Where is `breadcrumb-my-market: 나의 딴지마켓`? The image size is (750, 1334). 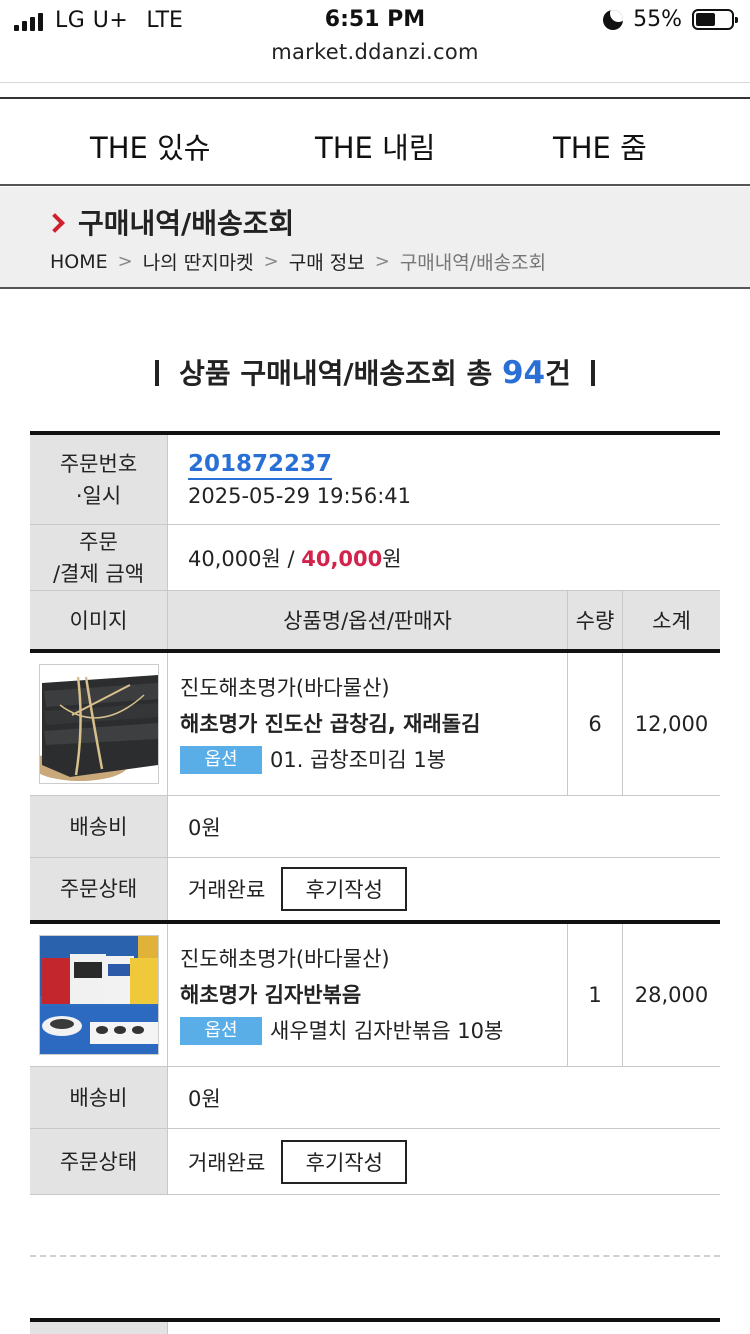
breadcrumb-my-market: 나의 딴지마켓 is located at coordinates (198, 261).